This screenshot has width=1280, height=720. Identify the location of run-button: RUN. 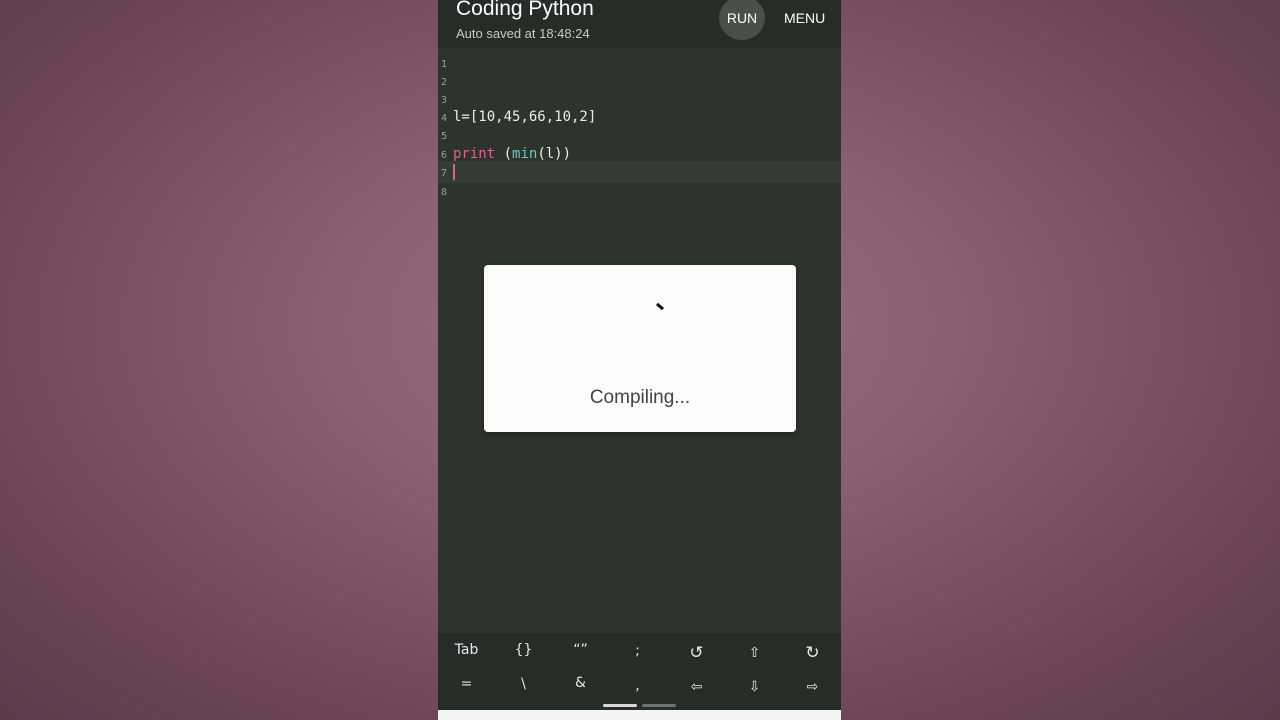
(742, 20).